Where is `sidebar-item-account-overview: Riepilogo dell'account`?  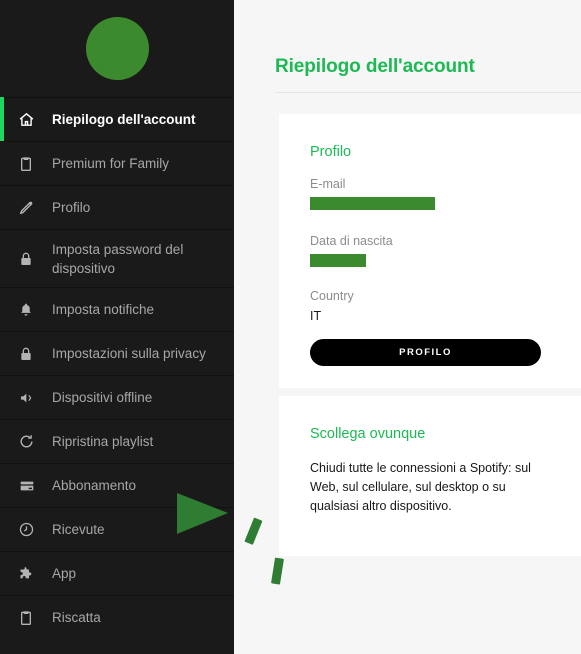
sidebar-item-account-overview: Riepilogo dell'account is located at coordinates (117, 119).